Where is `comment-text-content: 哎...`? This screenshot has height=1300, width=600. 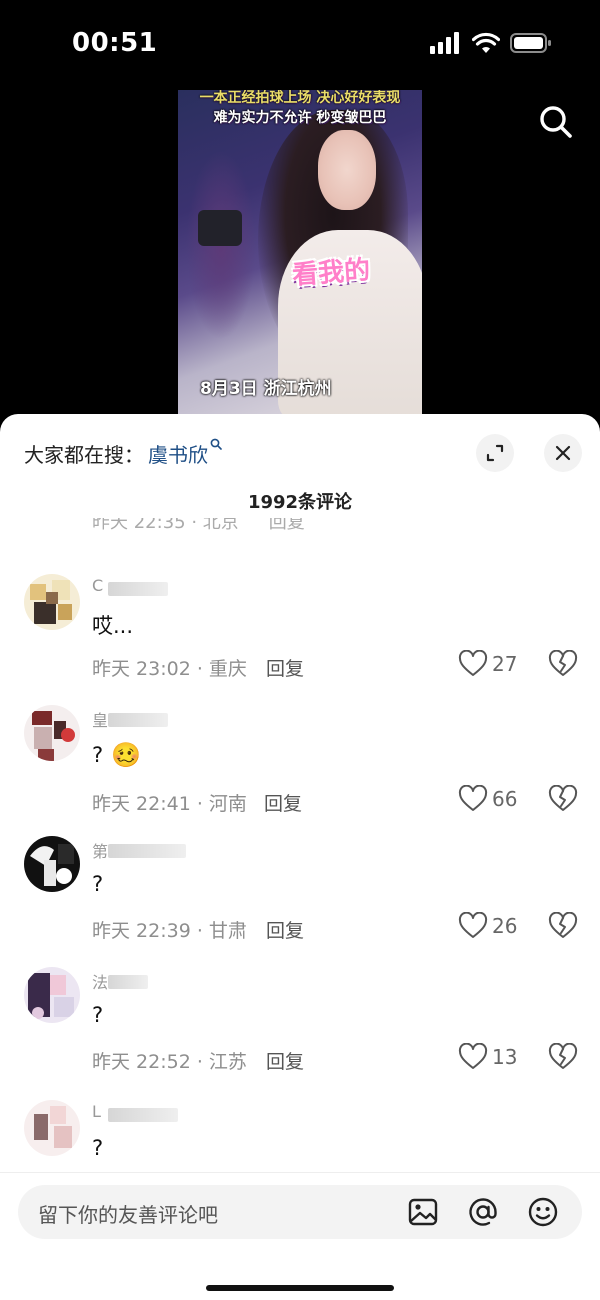 comment-text-content: 哎... is located at coordinates (113, 626).